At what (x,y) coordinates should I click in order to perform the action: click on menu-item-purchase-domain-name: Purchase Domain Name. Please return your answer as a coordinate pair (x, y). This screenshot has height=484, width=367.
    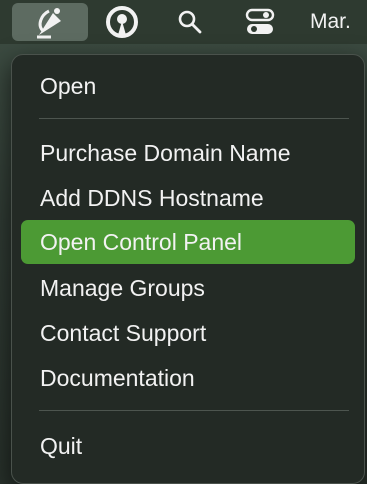
    Looking at the image, I should click on (188, 153).